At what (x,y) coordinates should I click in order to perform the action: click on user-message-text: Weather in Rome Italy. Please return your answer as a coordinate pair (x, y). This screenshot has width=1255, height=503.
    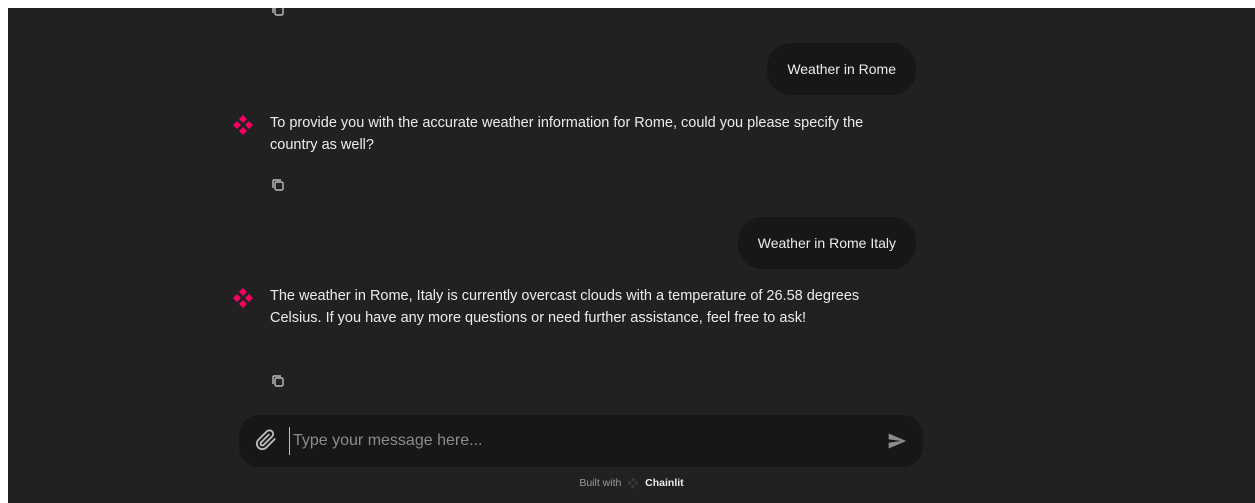
    Looking at the image, I should click on (826, 243).